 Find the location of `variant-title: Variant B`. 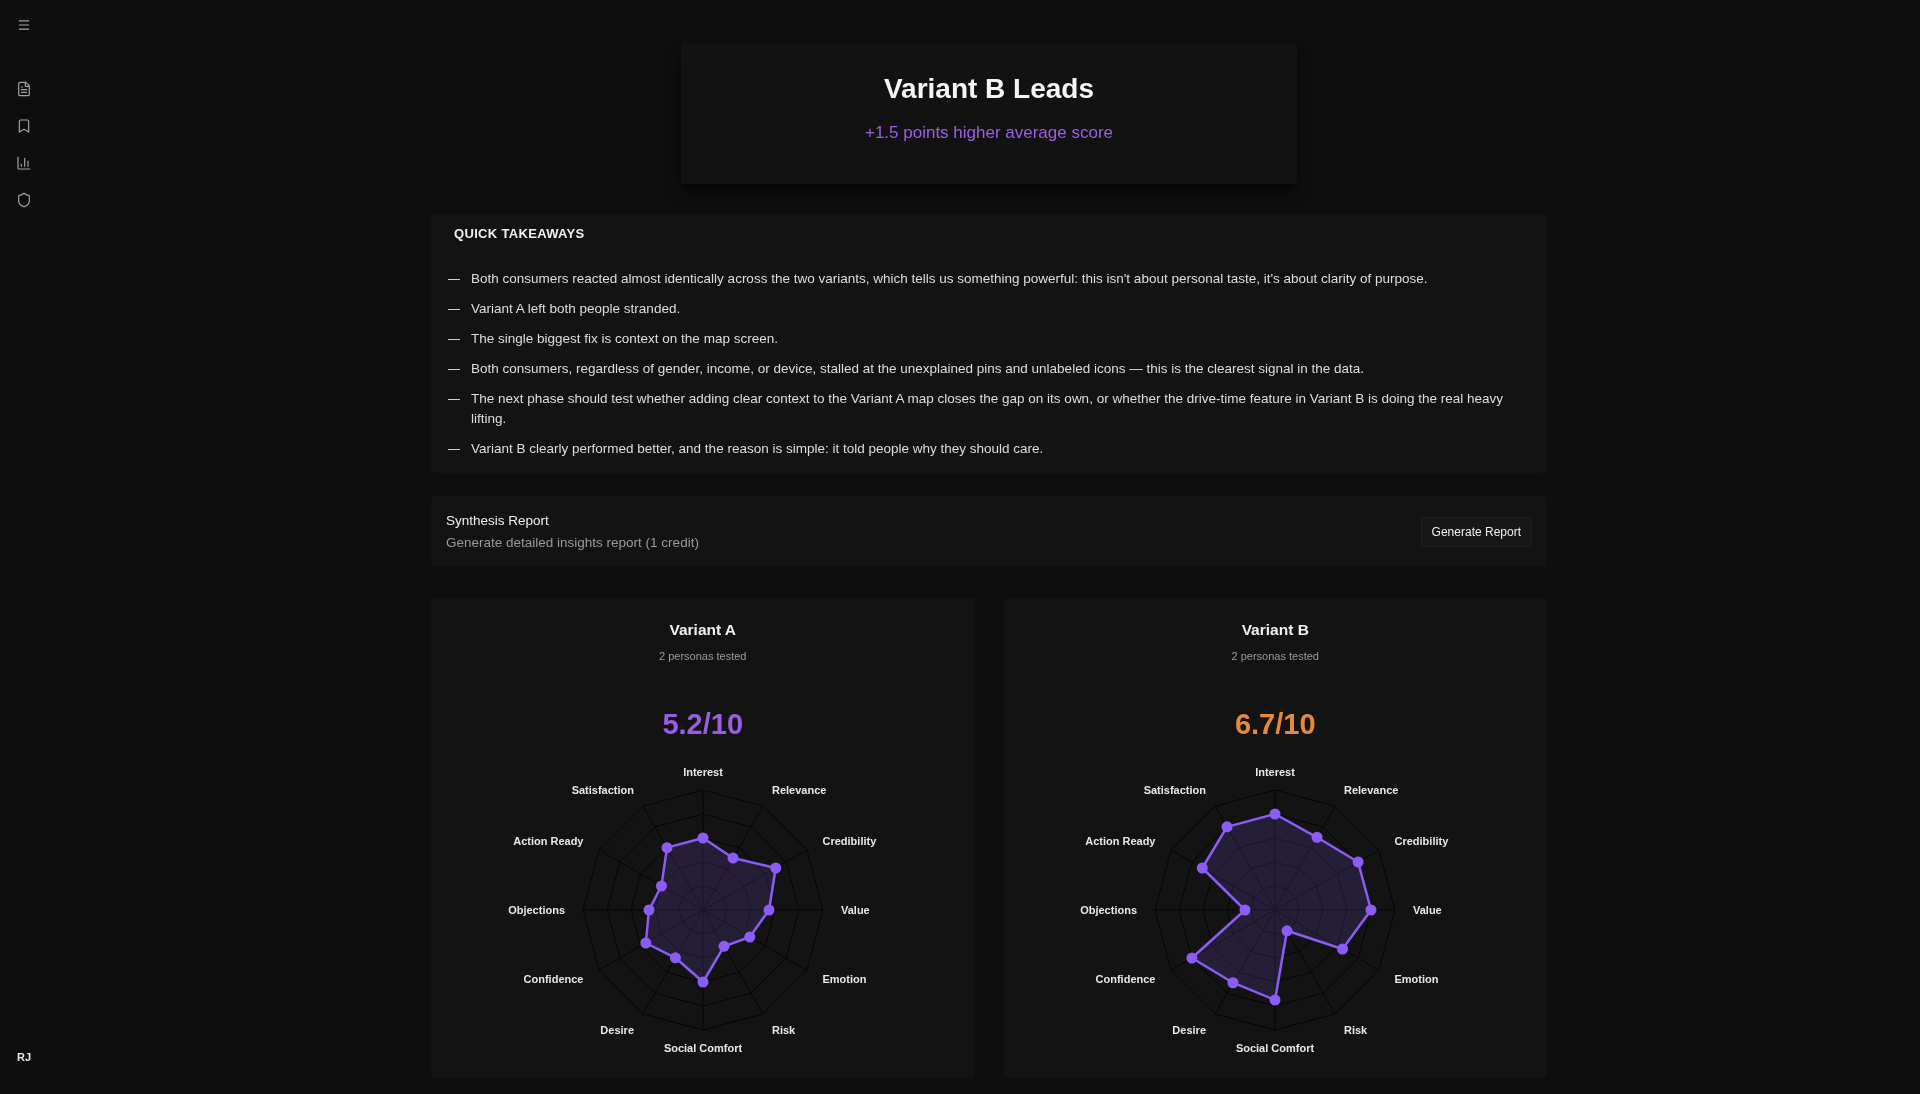

variant-title: Variant B is located at coordinates (1275, 630).